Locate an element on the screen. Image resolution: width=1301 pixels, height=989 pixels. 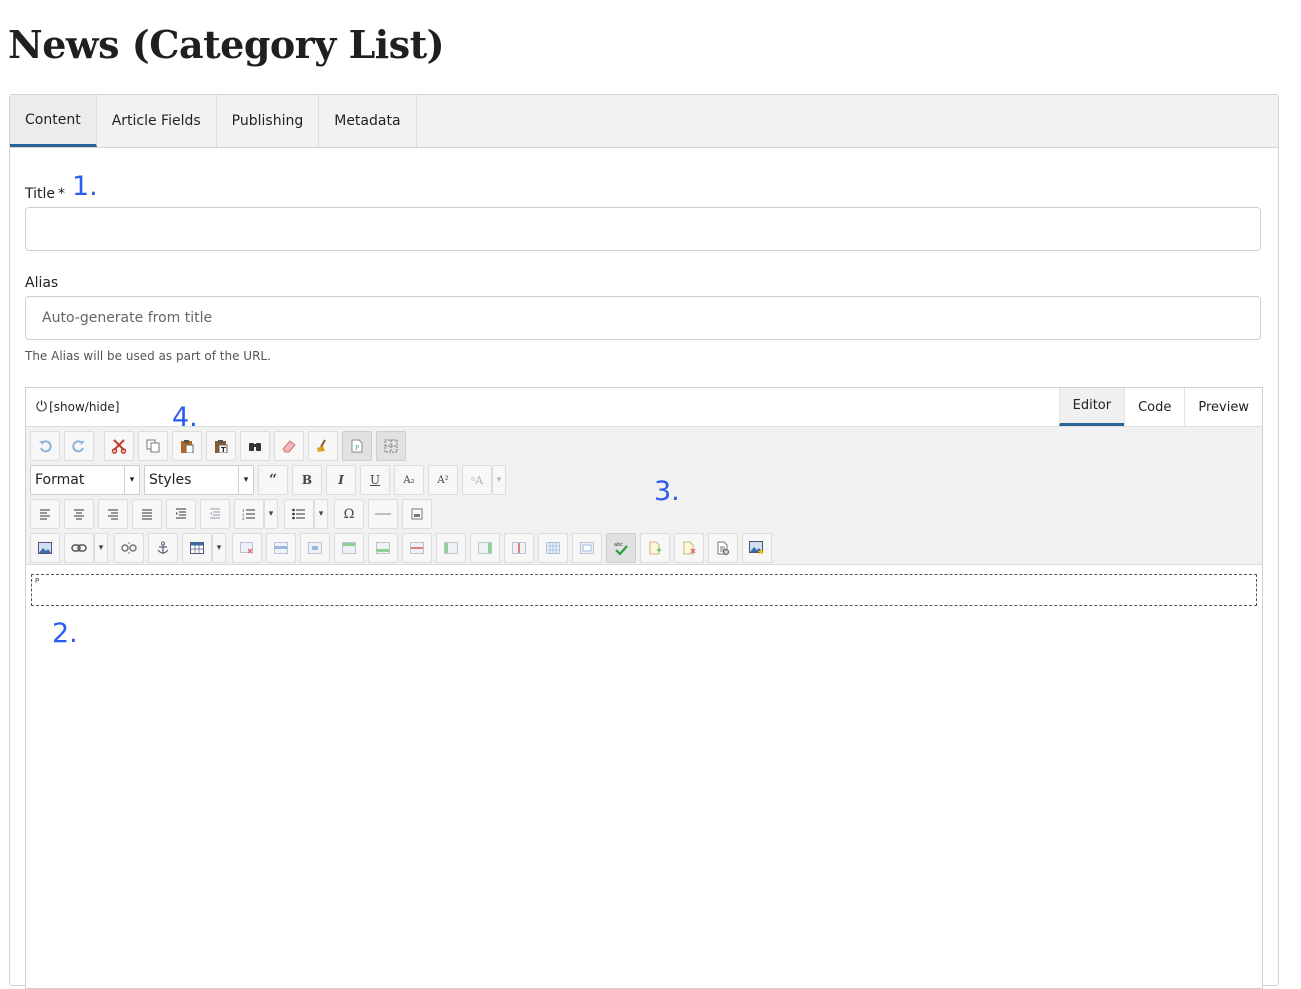
image-manager-button is located at coordinates (757, 548).